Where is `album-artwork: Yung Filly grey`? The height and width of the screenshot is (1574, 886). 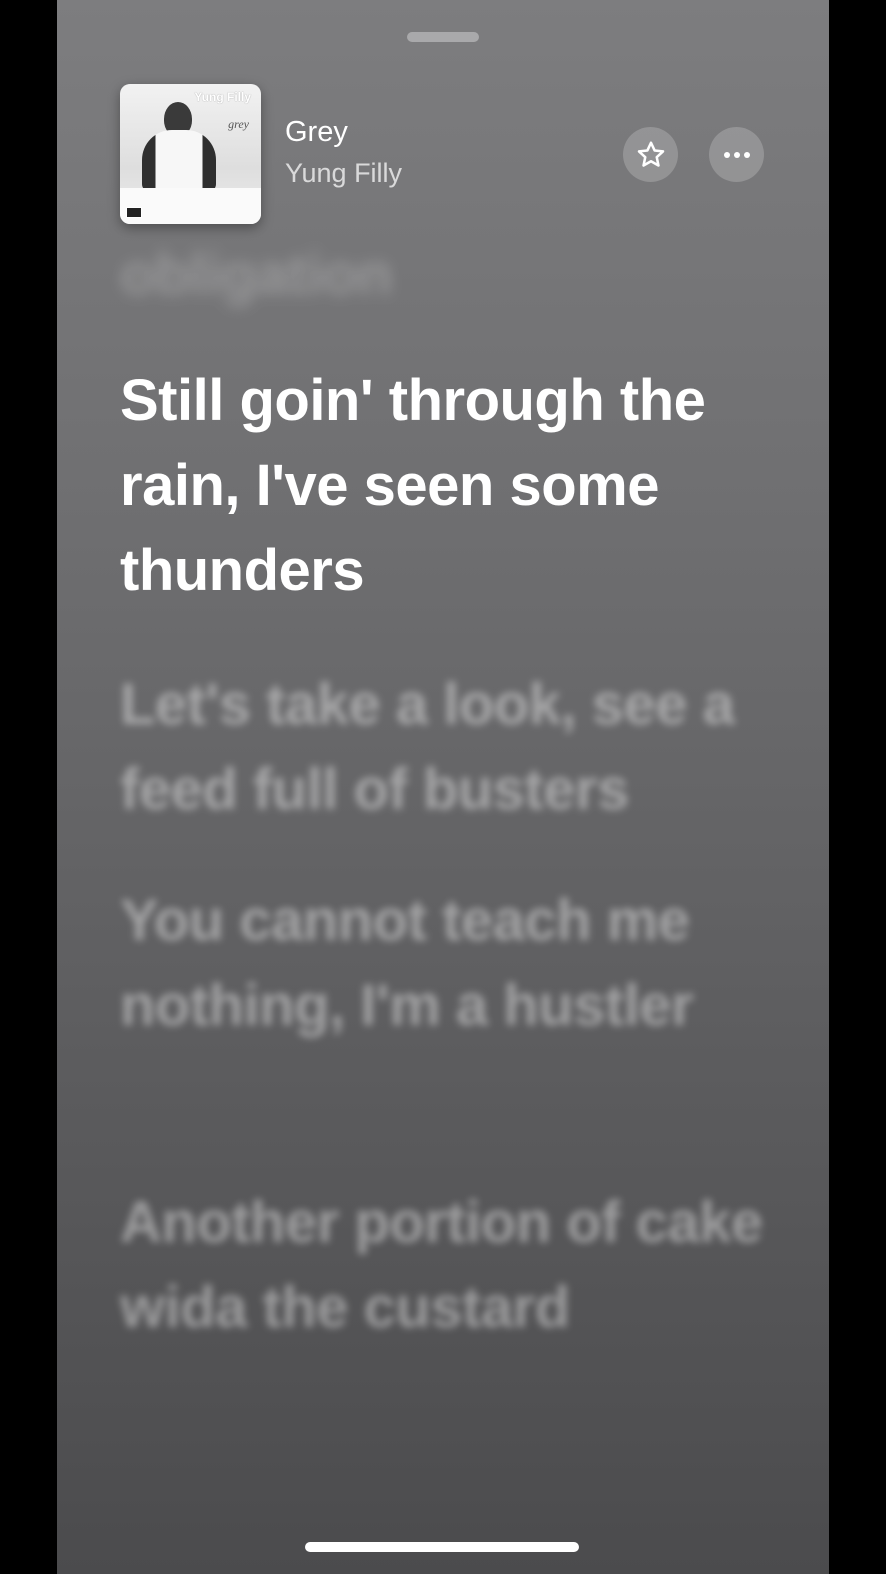
album-artwork: Yung Filly grey is located at coordinates (190, 154).